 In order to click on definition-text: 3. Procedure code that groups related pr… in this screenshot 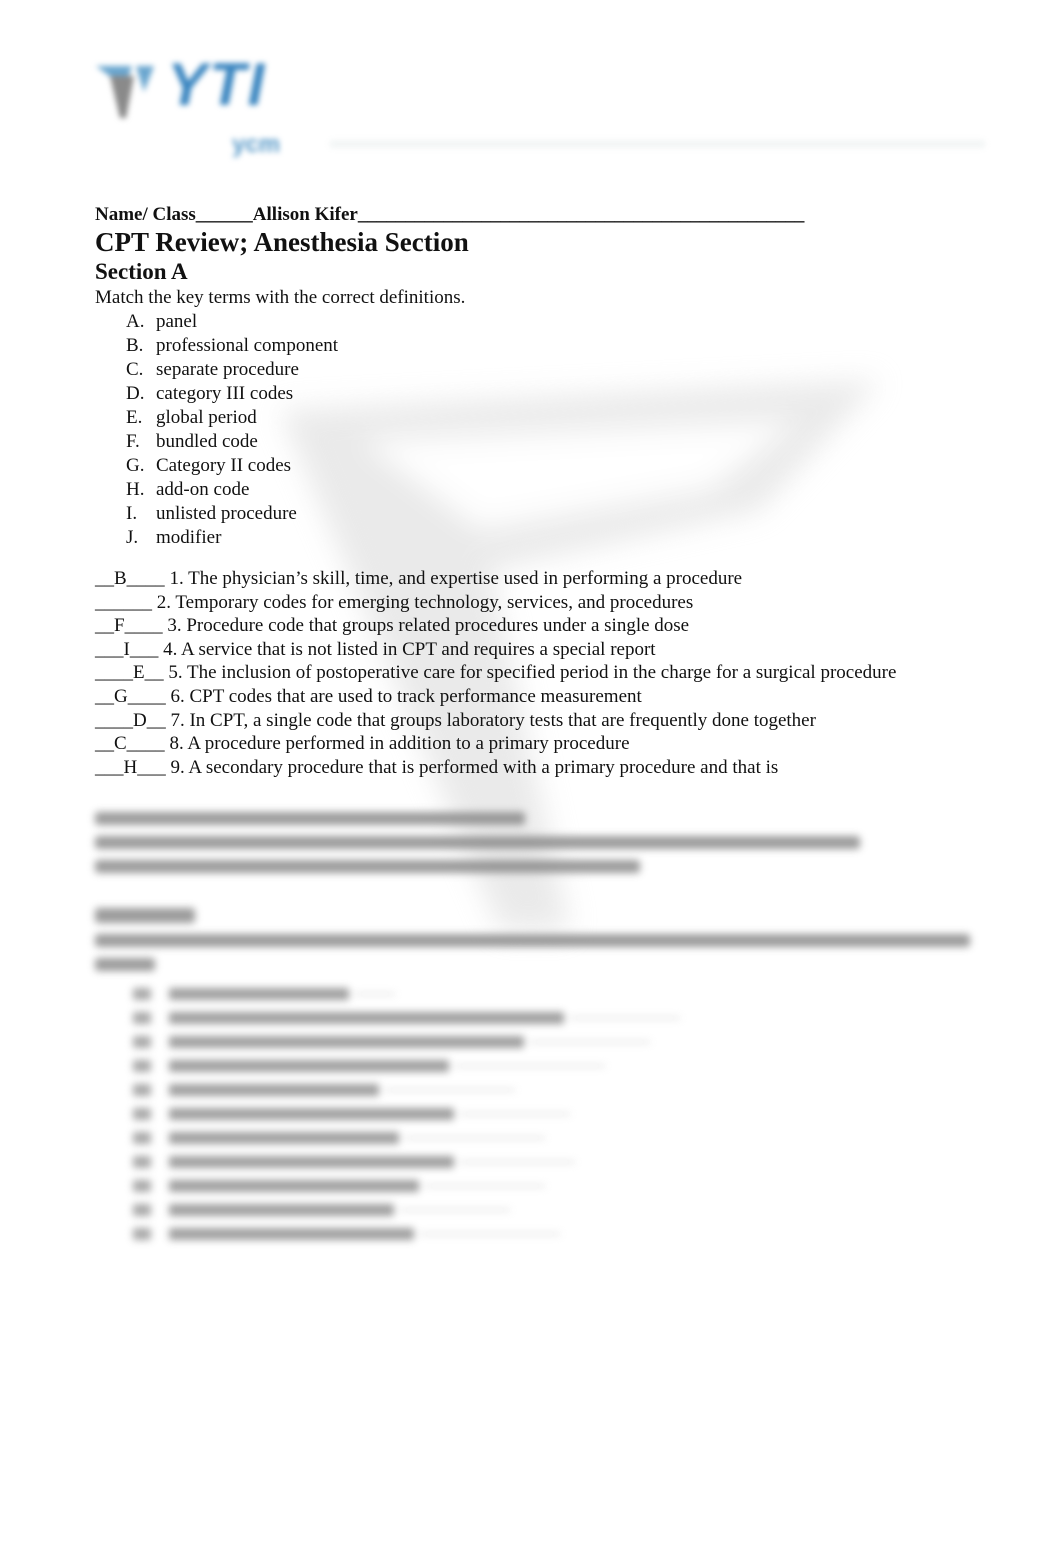, I will do `click(426, 626)`.